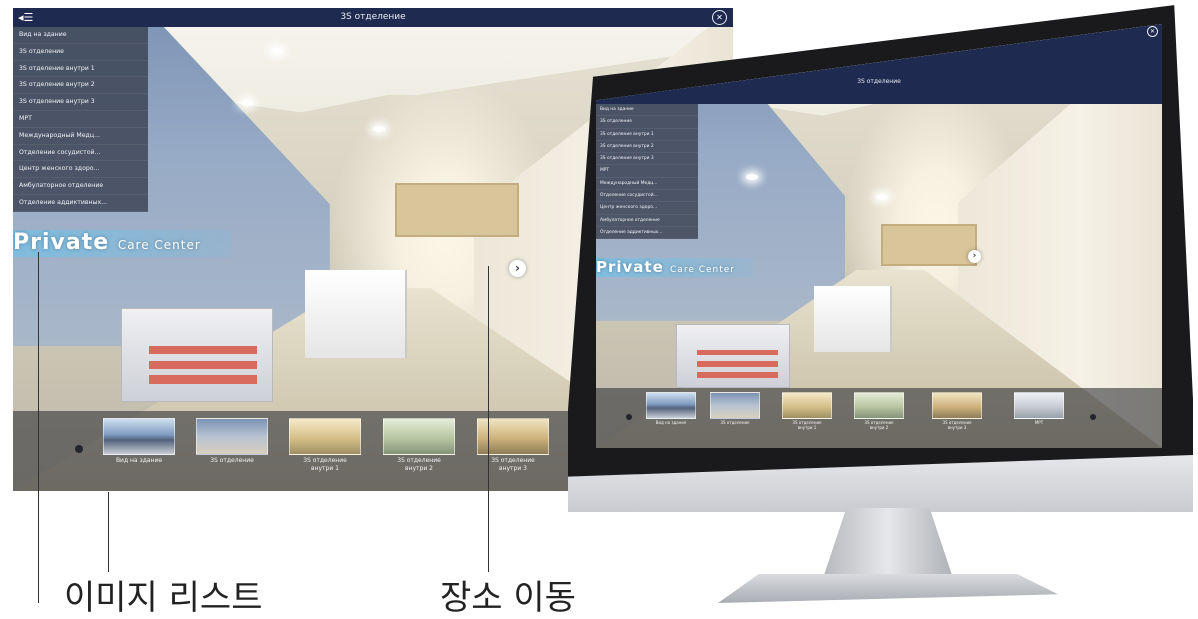 This screenshot has height=619, width=1198. Describe the element at coordinates (488, 419) in the screenshot. I see `callout-line-move-location` at that location.